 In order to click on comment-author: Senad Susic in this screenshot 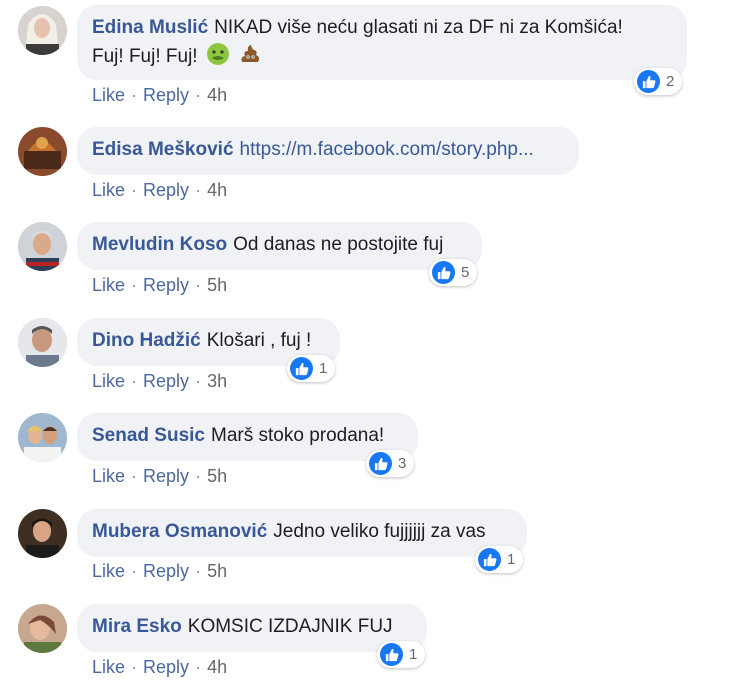, I will do `click(148, 435)`.